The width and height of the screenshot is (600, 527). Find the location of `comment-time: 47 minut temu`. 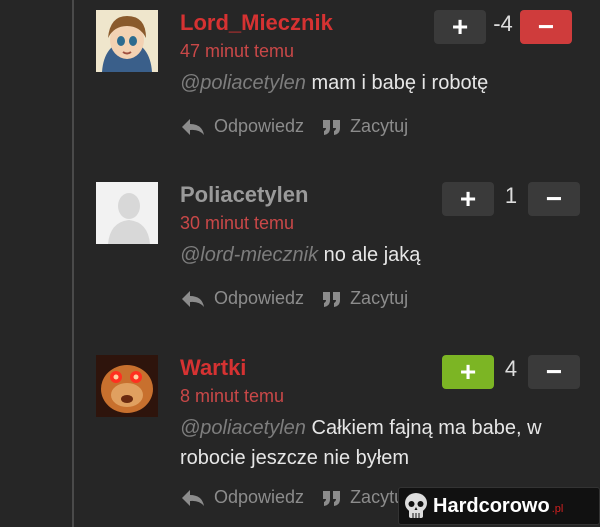

comment-time: 47 minut temu is located at coordinates (237, 51).